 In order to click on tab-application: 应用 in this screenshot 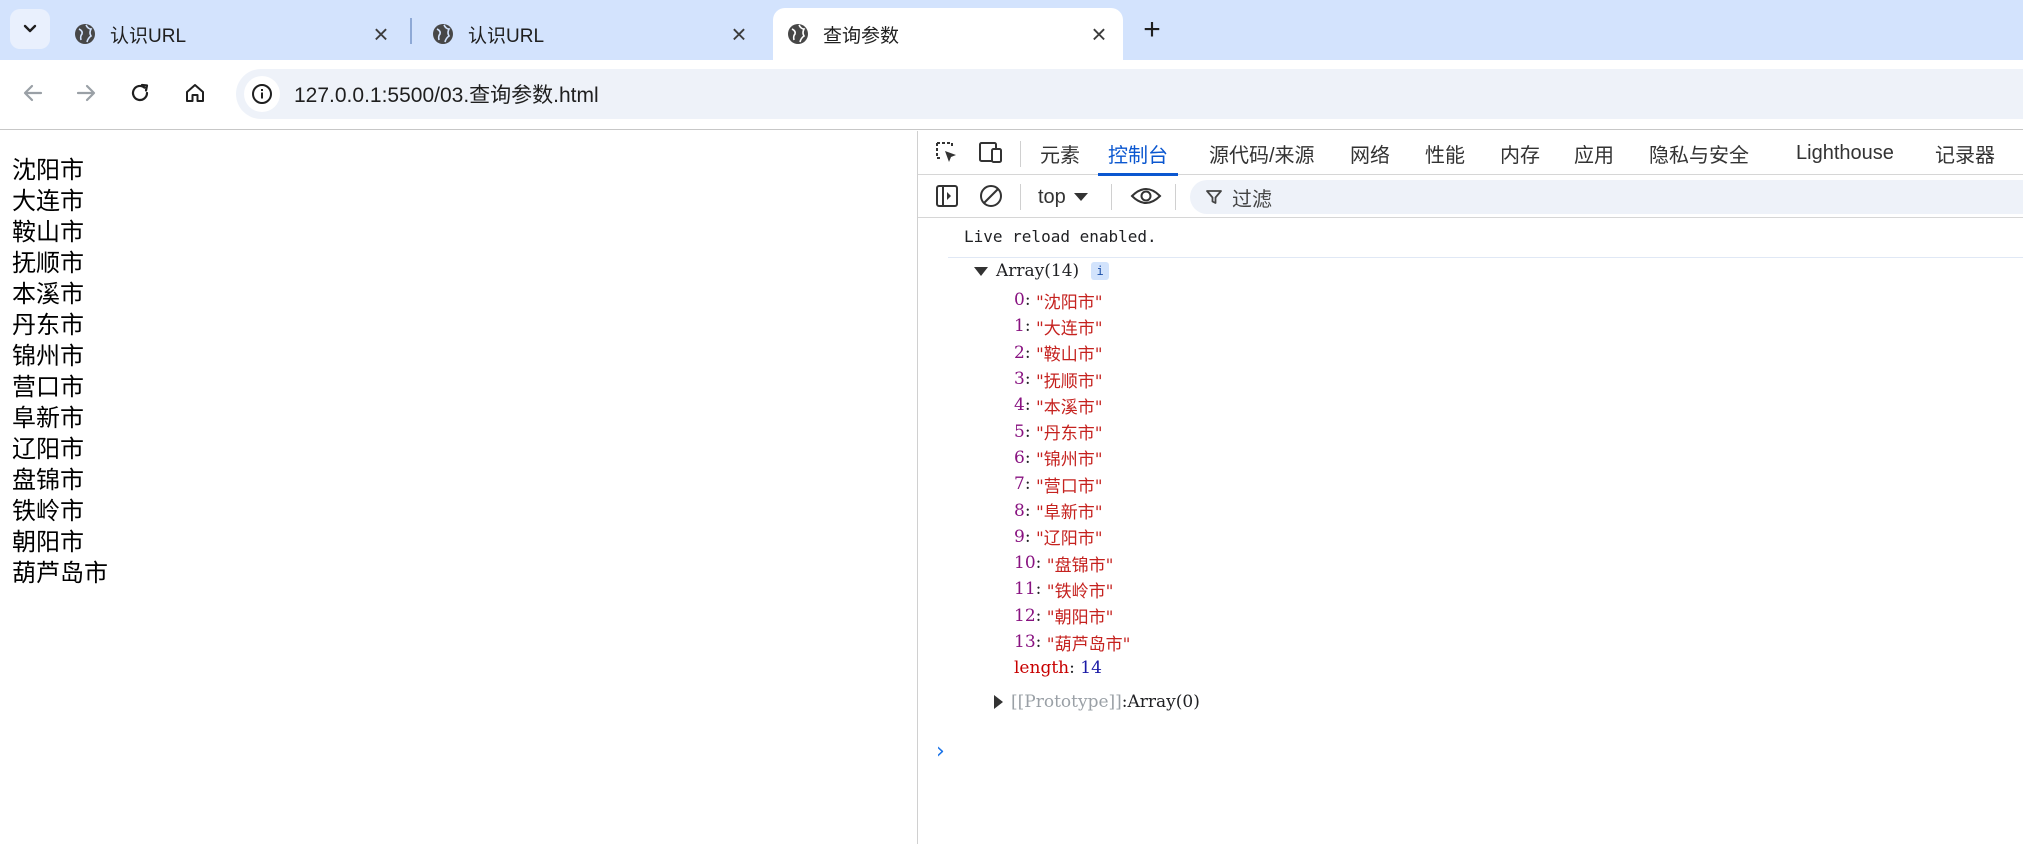, I will do `click(1594, 153)`.